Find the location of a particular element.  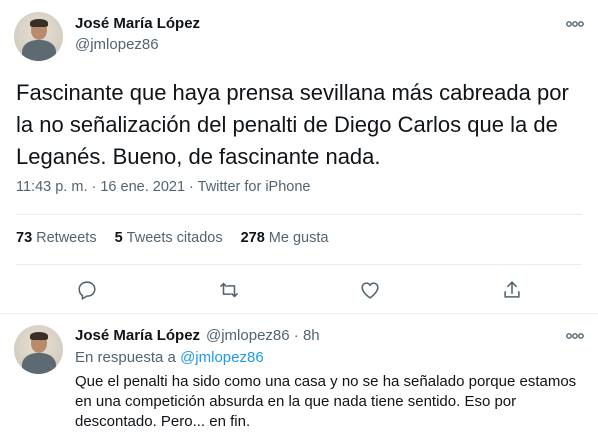

reply-icon is located at coordinates (87, 290).